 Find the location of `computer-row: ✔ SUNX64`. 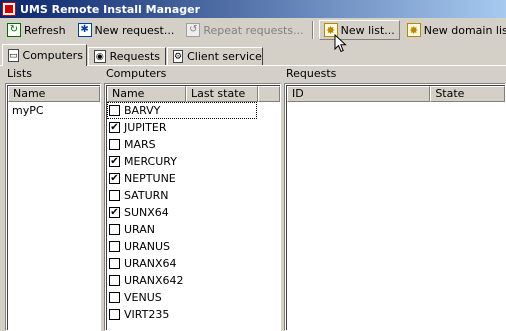

computer-row: ✔ SUNX64 is located at coordinates (193, 212).